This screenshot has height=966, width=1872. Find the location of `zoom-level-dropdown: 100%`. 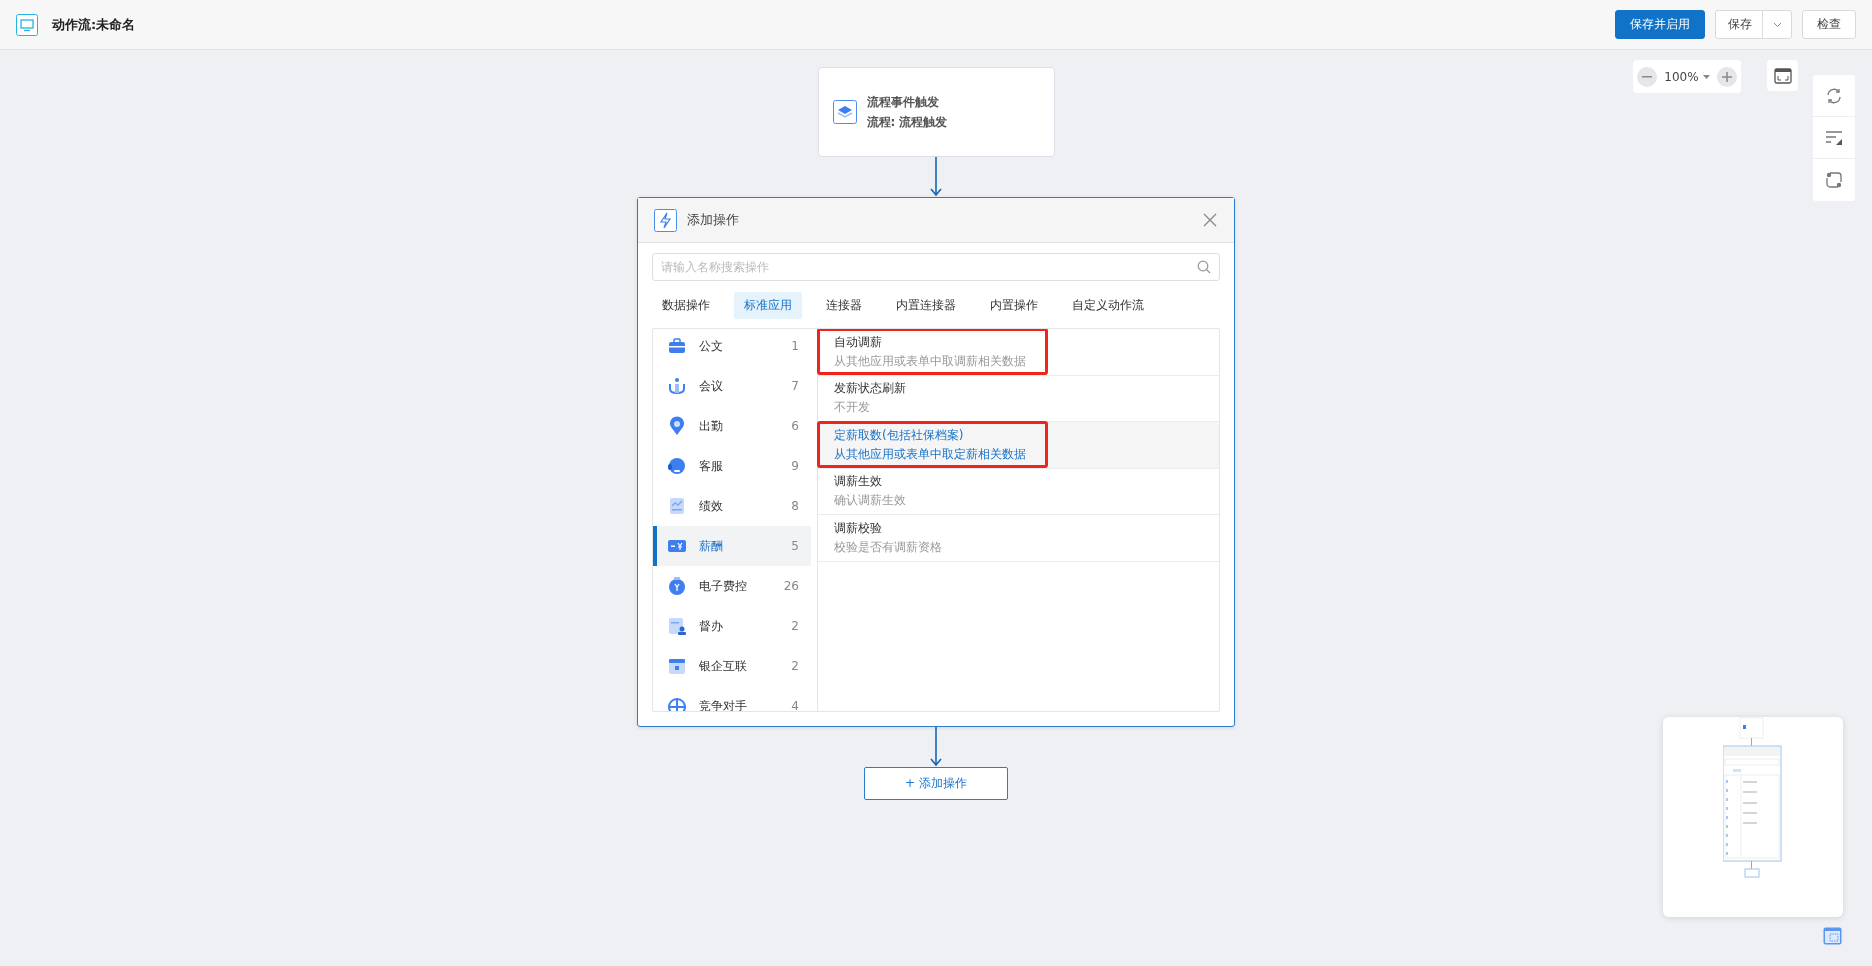

zoom-level-dropdown: 100% is located at coordinates (1687, 76).